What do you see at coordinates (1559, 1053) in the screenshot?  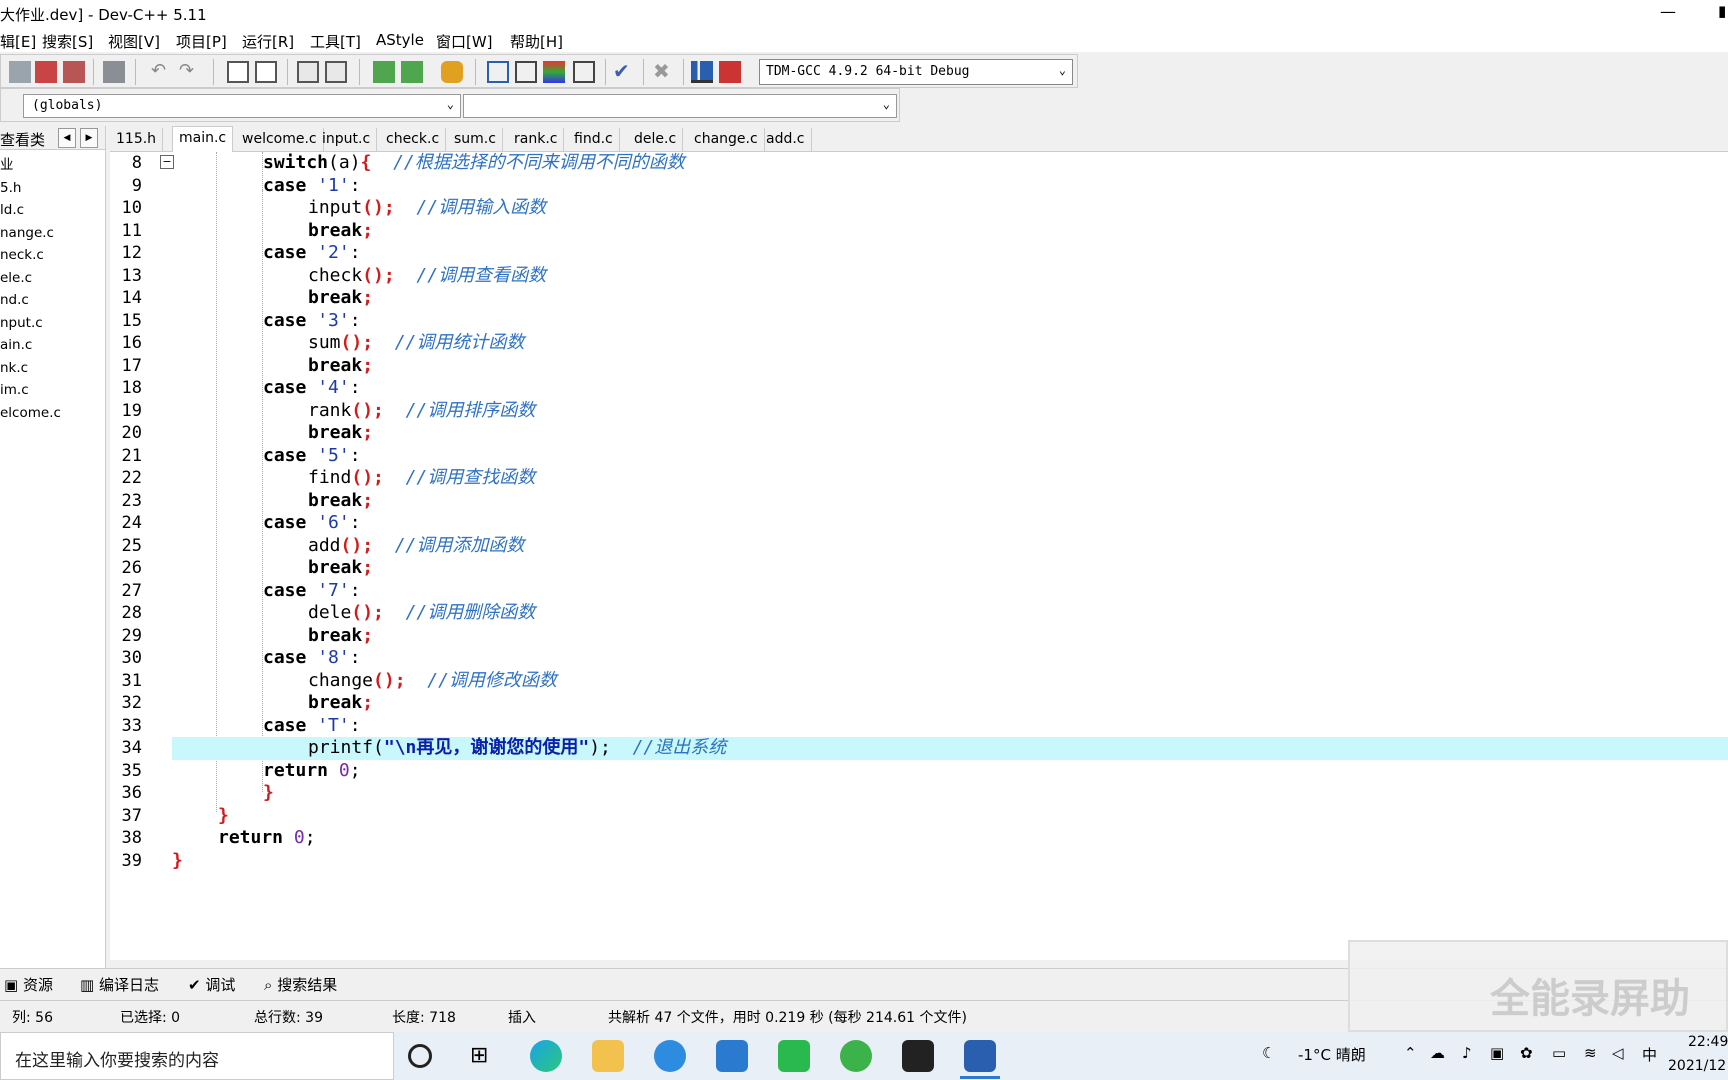 I see `battery-icon: ▭` at bounding box center [1559, 1053].